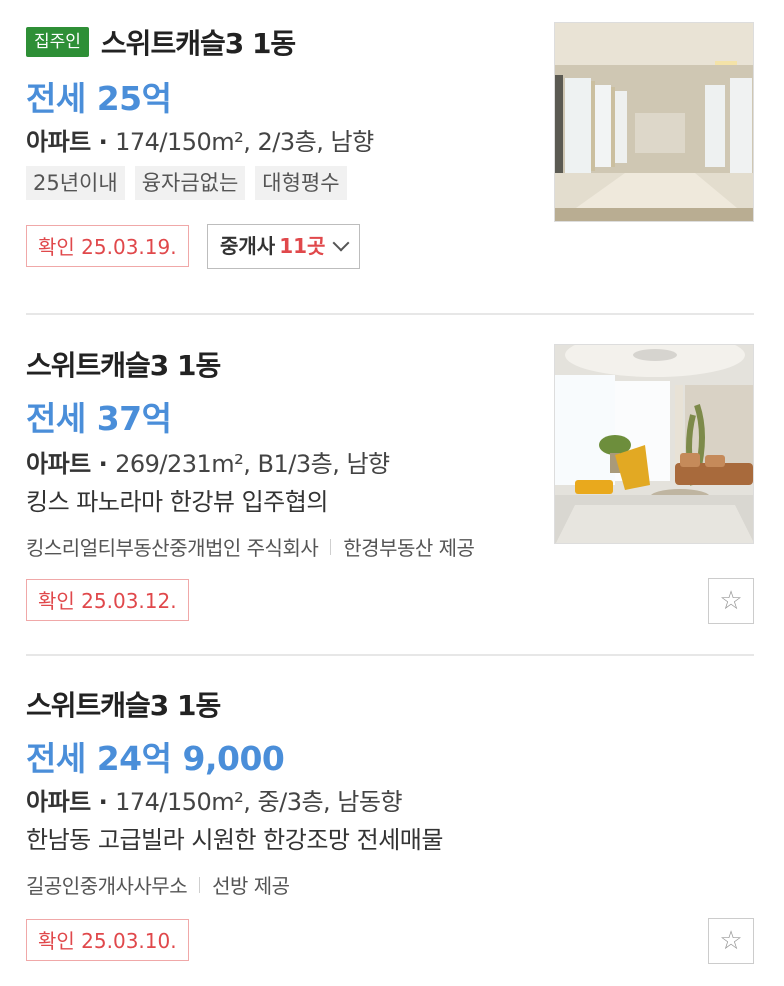  What do you see at coordinates (248, 246) in the screenshot?
I see `agents-label: 중개사` at bounding box center [248, 246].